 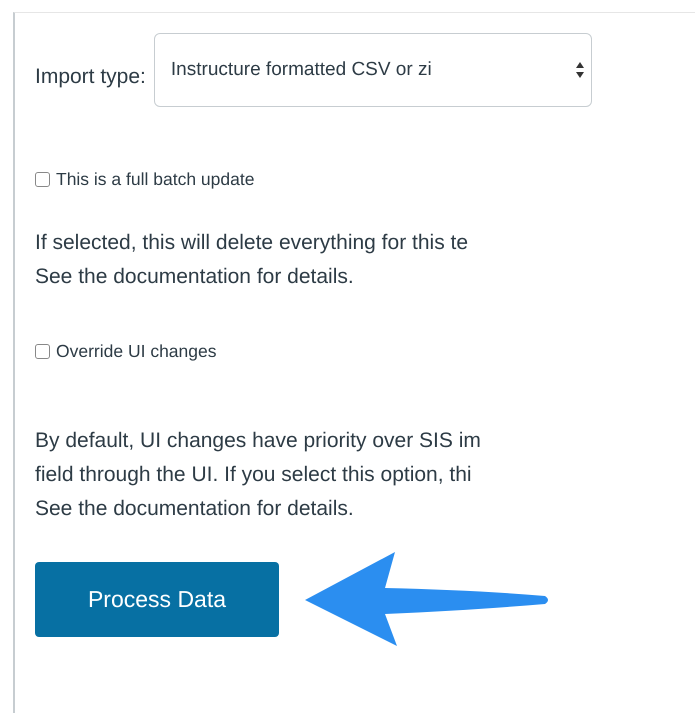 What do you see at coordinates (373, 70) in the screenshot?
I see `import-type-select: Instructure formatted CSV or zi` at bounding box center [373, 70].